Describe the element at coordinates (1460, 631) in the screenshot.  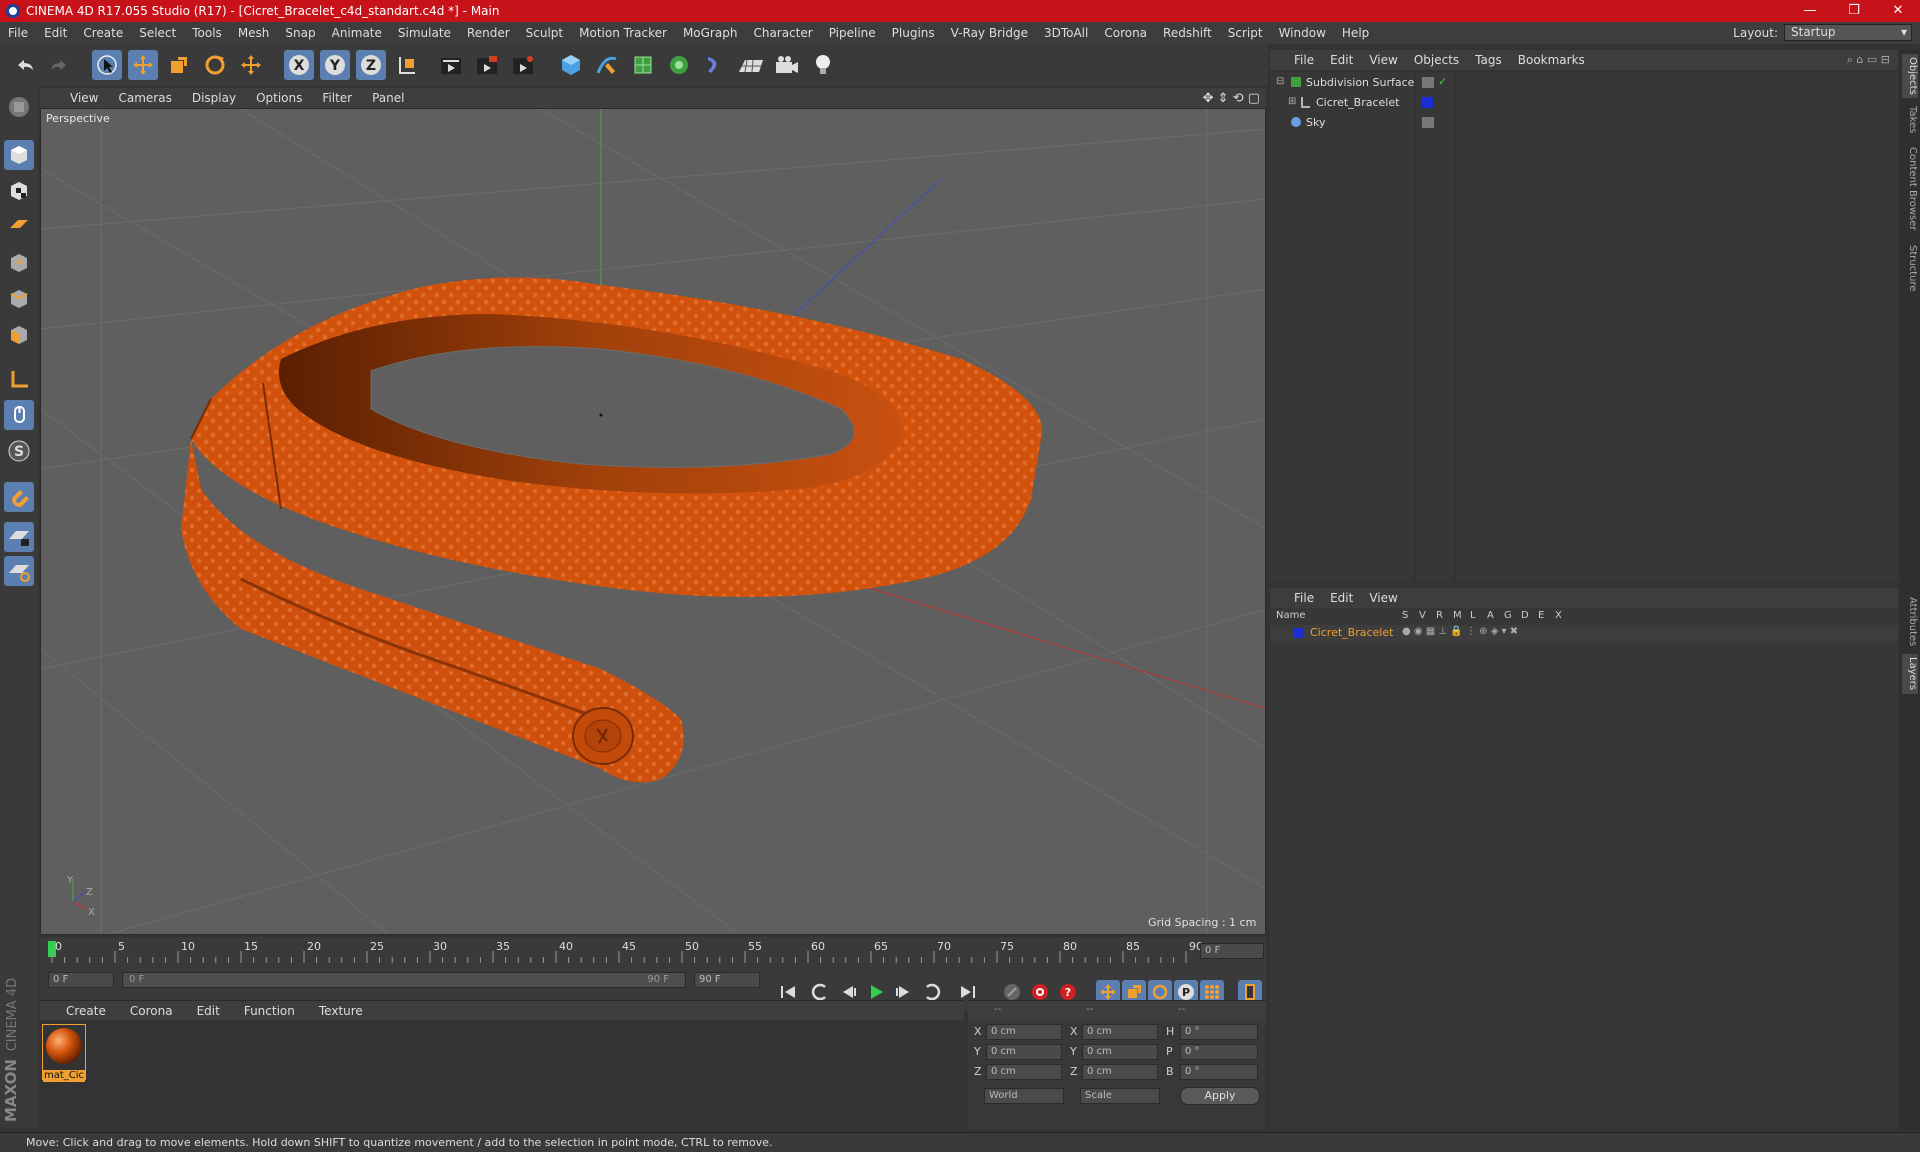
I see `layer-flag-icons: ● ◉ ▦ ⊥ 🔒 ⋮ ⊕ ◈ ▾ ✖` at that location.